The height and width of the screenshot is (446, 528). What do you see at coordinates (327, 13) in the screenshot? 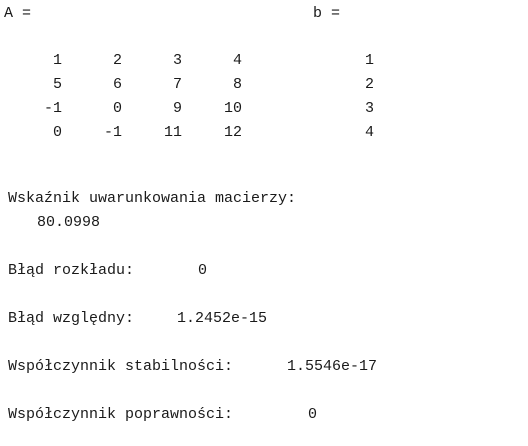
I see `vector-b-label: b =` at bounding box center [327, 13].